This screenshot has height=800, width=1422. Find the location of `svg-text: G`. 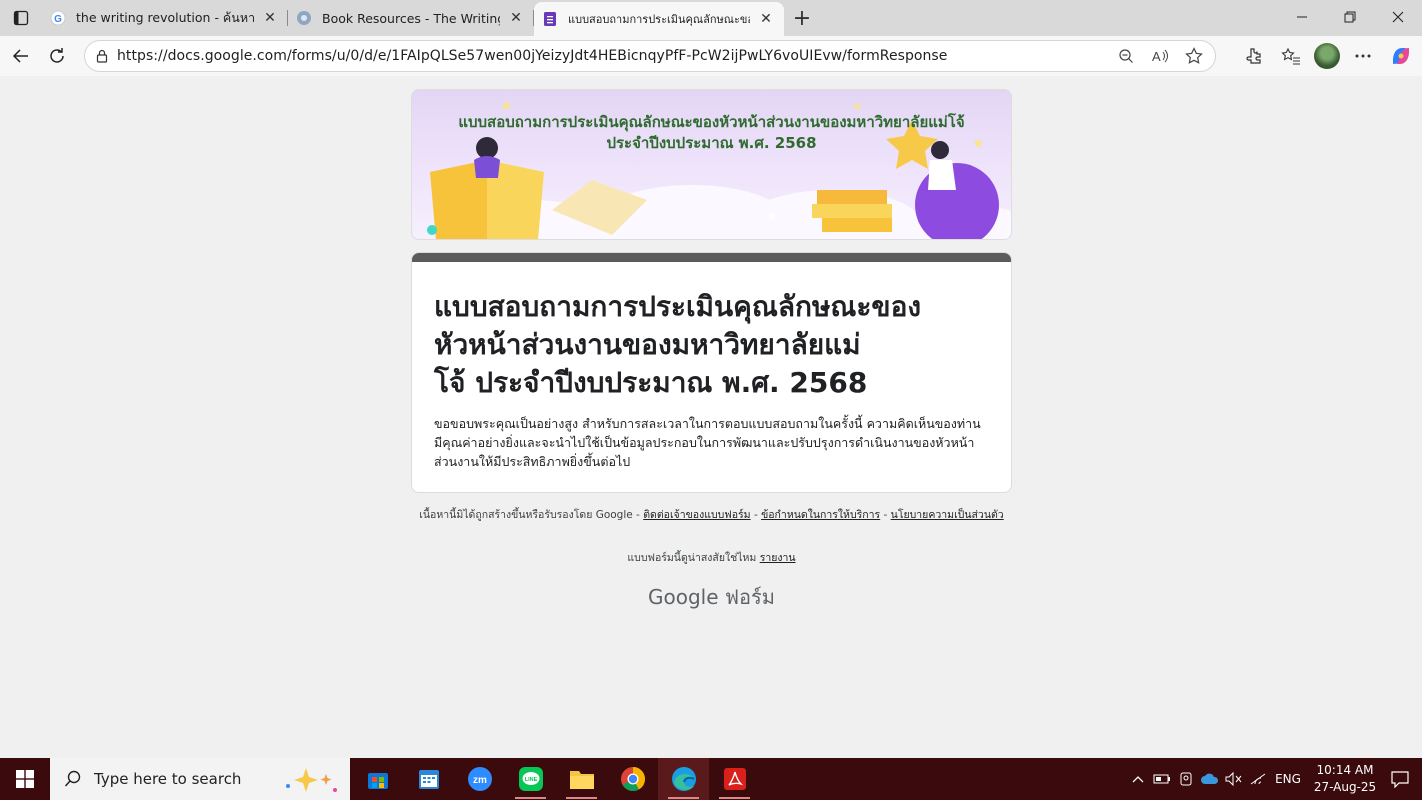

svg-text: G is located at coordinates (58, 19).